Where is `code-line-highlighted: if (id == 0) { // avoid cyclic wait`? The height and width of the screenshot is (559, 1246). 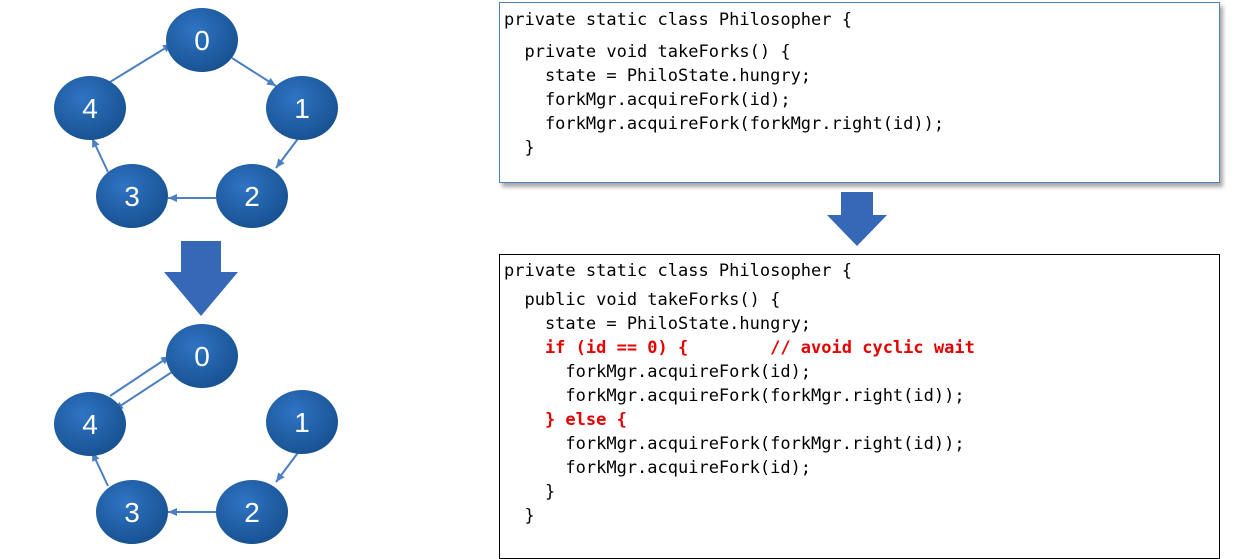 code-line-highlighted: if (id == 0) { // avoid cyclic wait is located at coordinates (739, 348).